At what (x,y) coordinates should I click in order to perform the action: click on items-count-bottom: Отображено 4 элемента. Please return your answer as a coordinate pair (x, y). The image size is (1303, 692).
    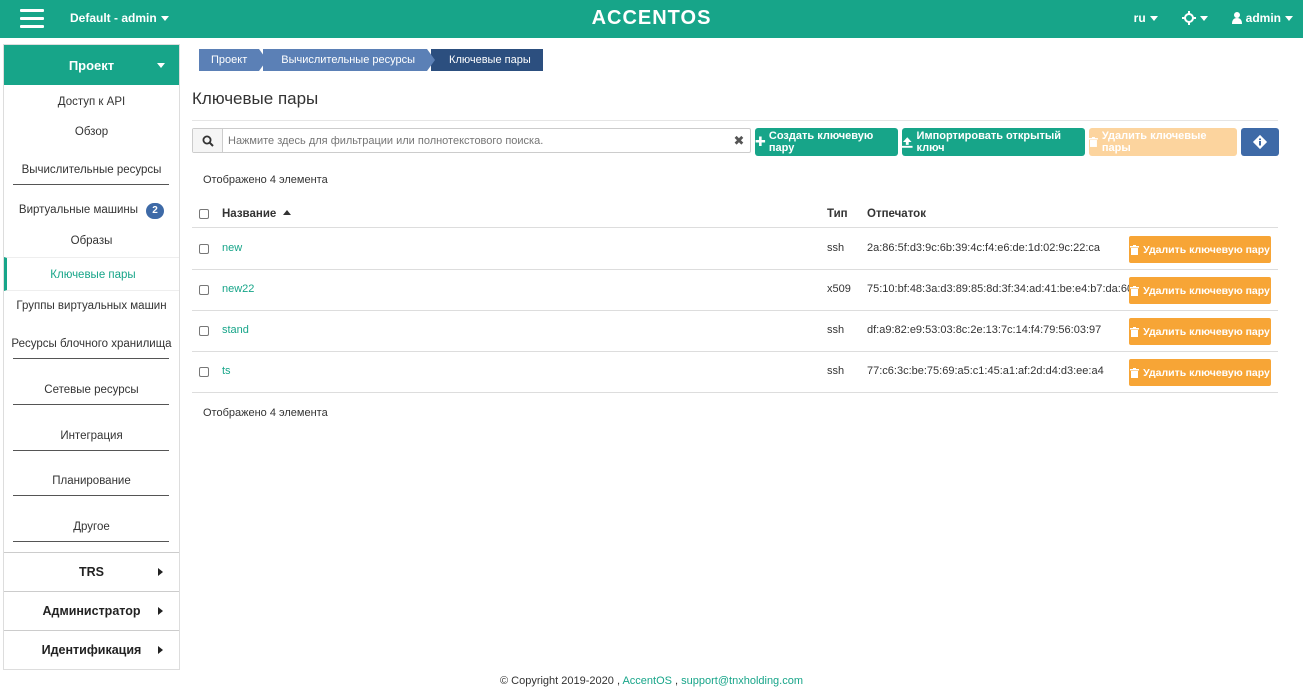
    Looking at the image, I should click on (265, 413).